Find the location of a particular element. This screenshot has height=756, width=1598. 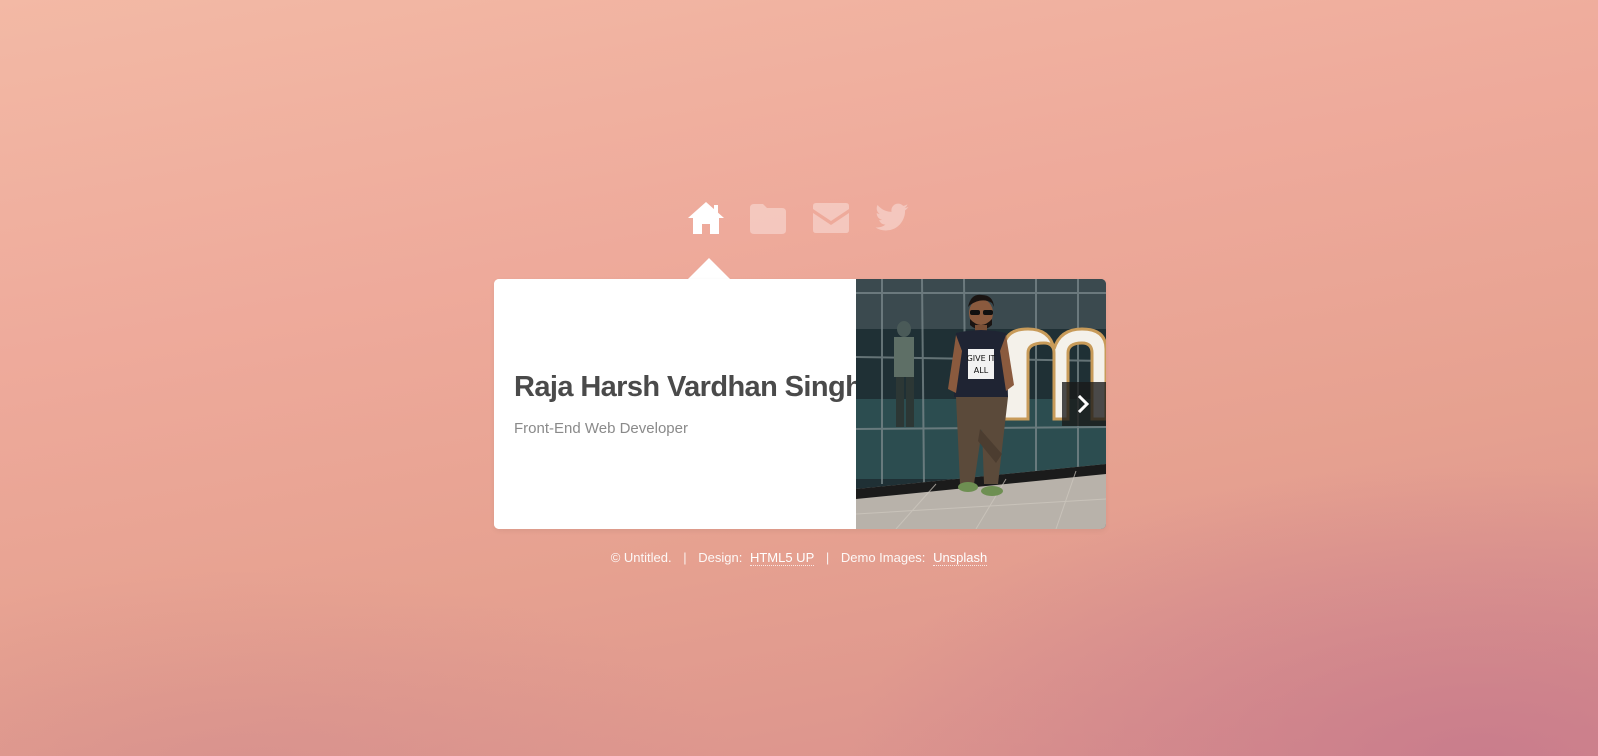

person-name: Raja Harsh Vardhan Singh is located at coordinates (688, 387).